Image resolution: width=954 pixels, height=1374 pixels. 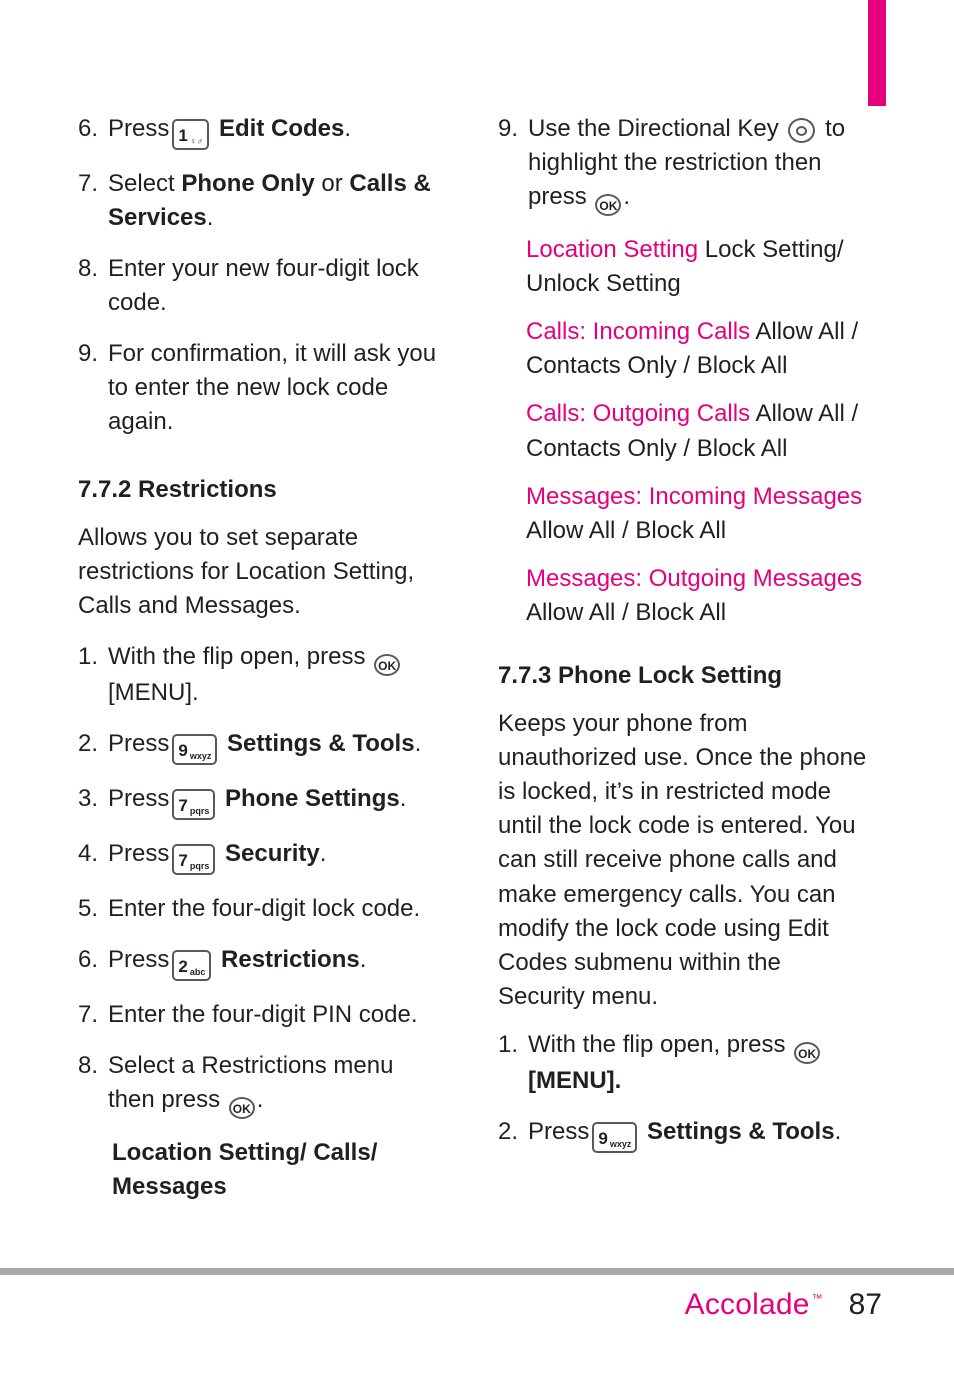 What do you see at coordinates (191, 134) in the screenshot?
I see `keypad-key-1: 1 ♀♂` at bounding box center [191, 134].